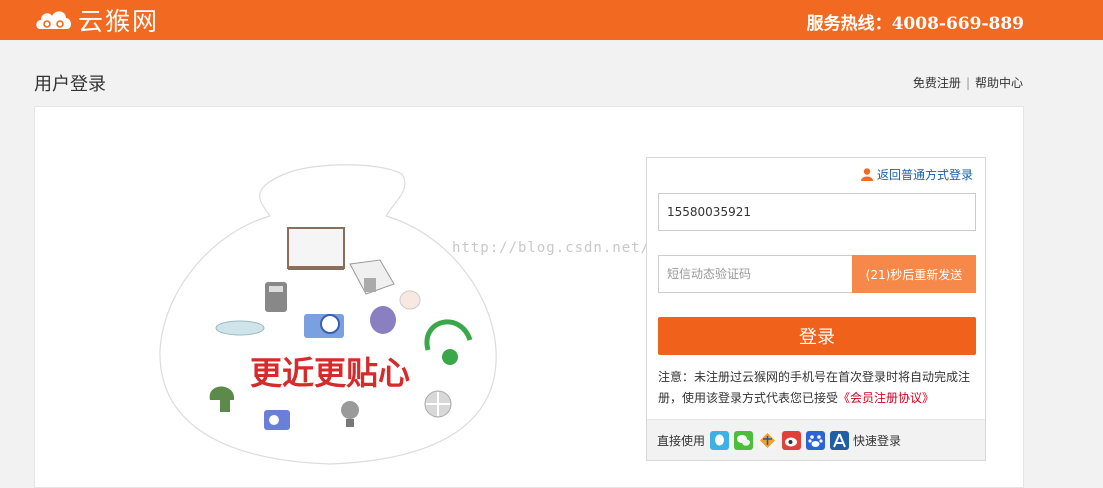 The image size is (1103, 488). I want to click on normal-login-link: 返回普通方式登录, so click(916, 174).